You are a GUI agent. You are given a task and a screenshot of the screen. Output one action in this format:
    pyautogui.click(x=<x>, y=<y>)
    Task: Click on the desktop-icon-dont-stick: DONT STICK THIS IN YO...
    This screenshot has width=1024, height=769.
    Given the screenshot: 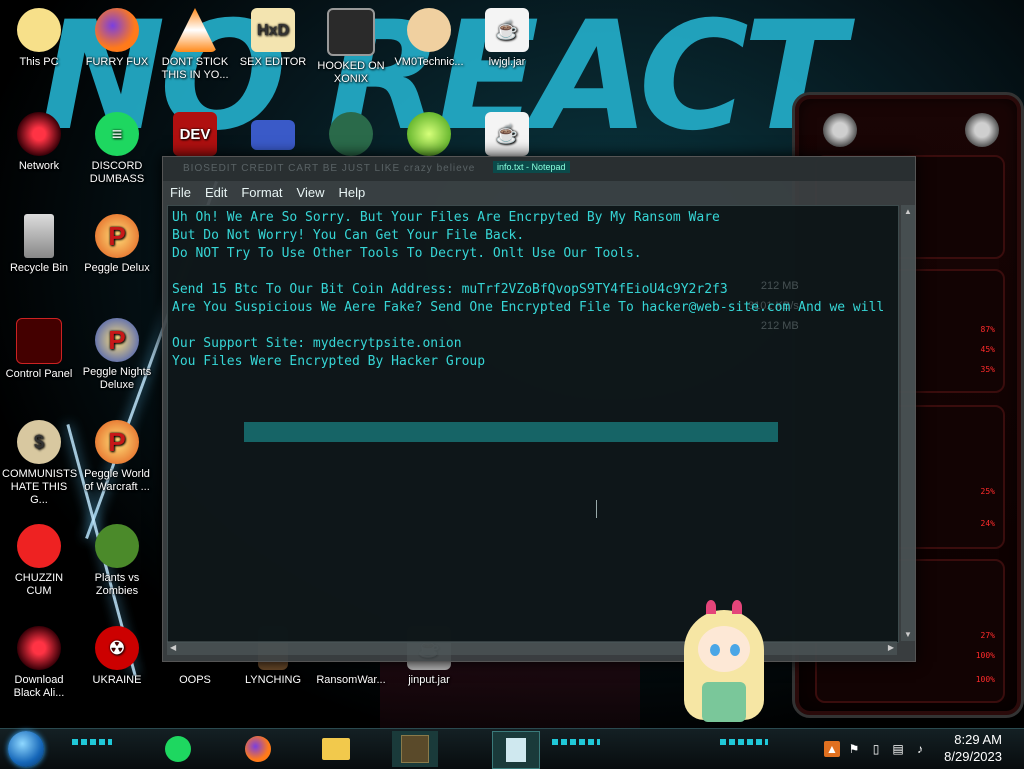 What is the action you would take?
    pyautogui.click(x=195, y=45)
    